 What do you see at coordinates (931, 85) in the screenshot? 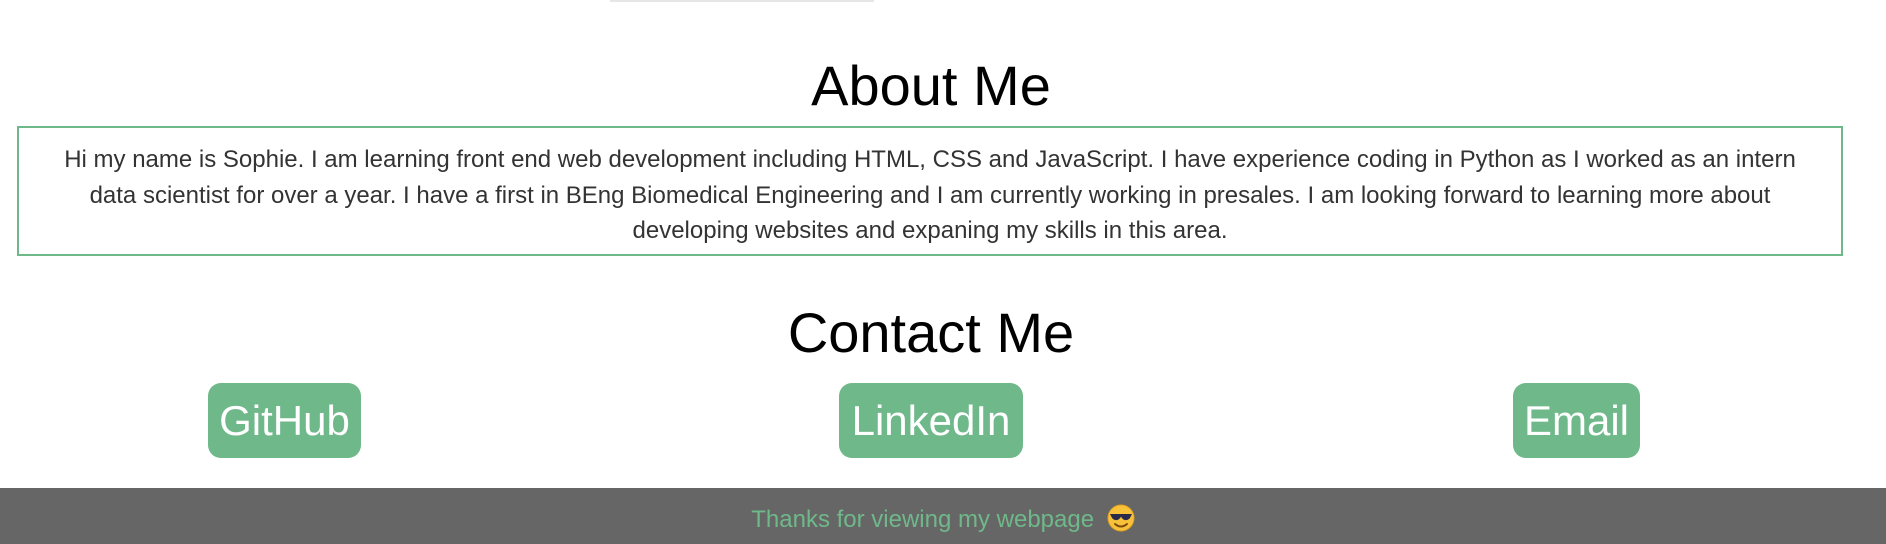
I see `about-title: About Me` at bounding box center [931, 85].